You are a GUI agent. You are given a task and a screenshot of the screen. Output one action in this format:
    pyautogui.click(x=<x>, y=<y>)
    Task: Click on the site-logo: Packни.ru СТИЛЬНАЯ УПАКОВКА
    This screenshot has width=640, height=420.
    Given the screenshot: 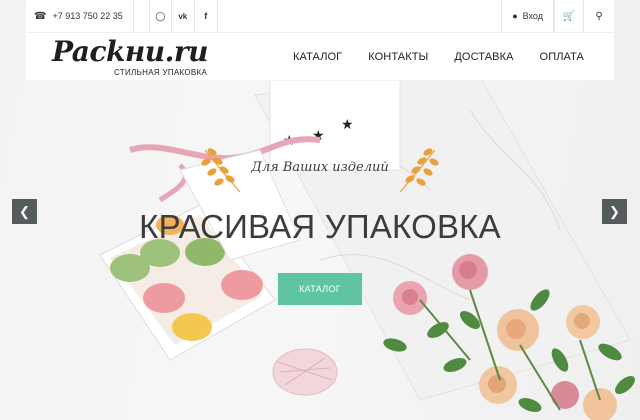 What is the action you would take?
    pyautogui.click(x=137, y=57)
    